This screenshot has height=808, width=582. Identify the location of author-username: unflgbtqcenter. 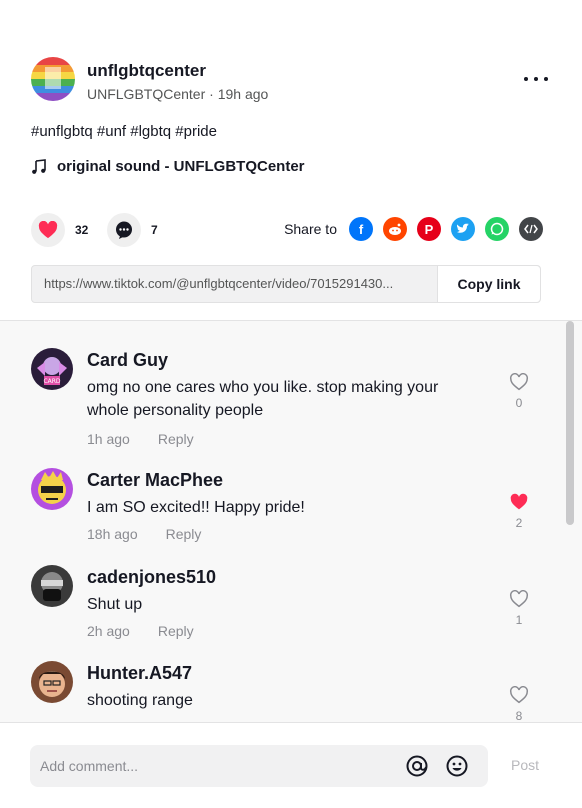
(146, 71).